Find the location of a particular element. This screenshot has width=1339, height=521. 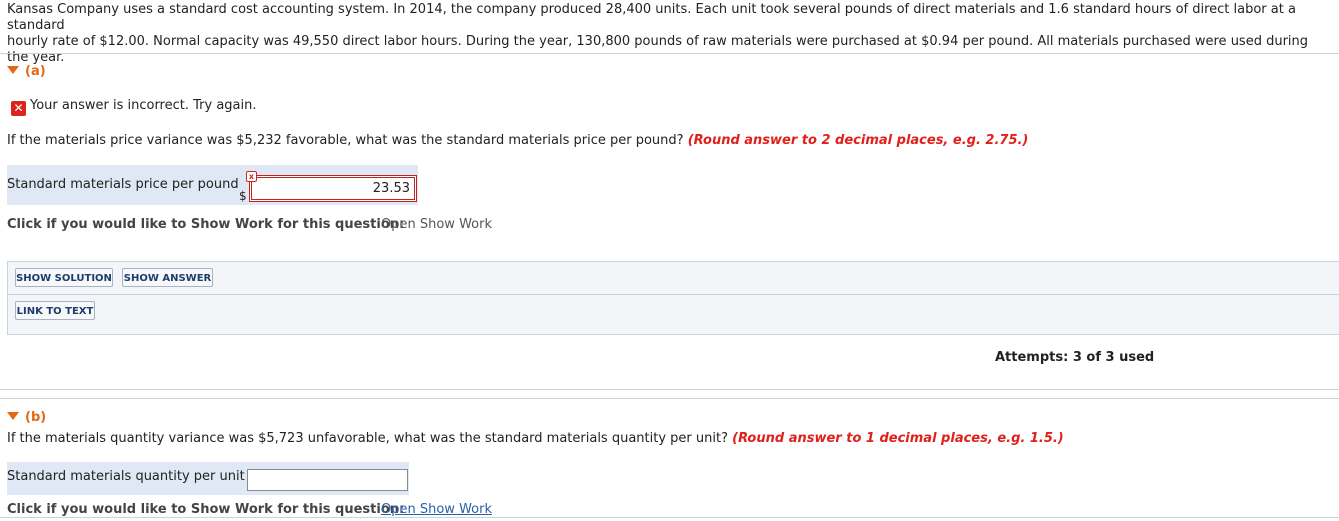

part-b-toggle: (b) is located at coordinates (26, 417).